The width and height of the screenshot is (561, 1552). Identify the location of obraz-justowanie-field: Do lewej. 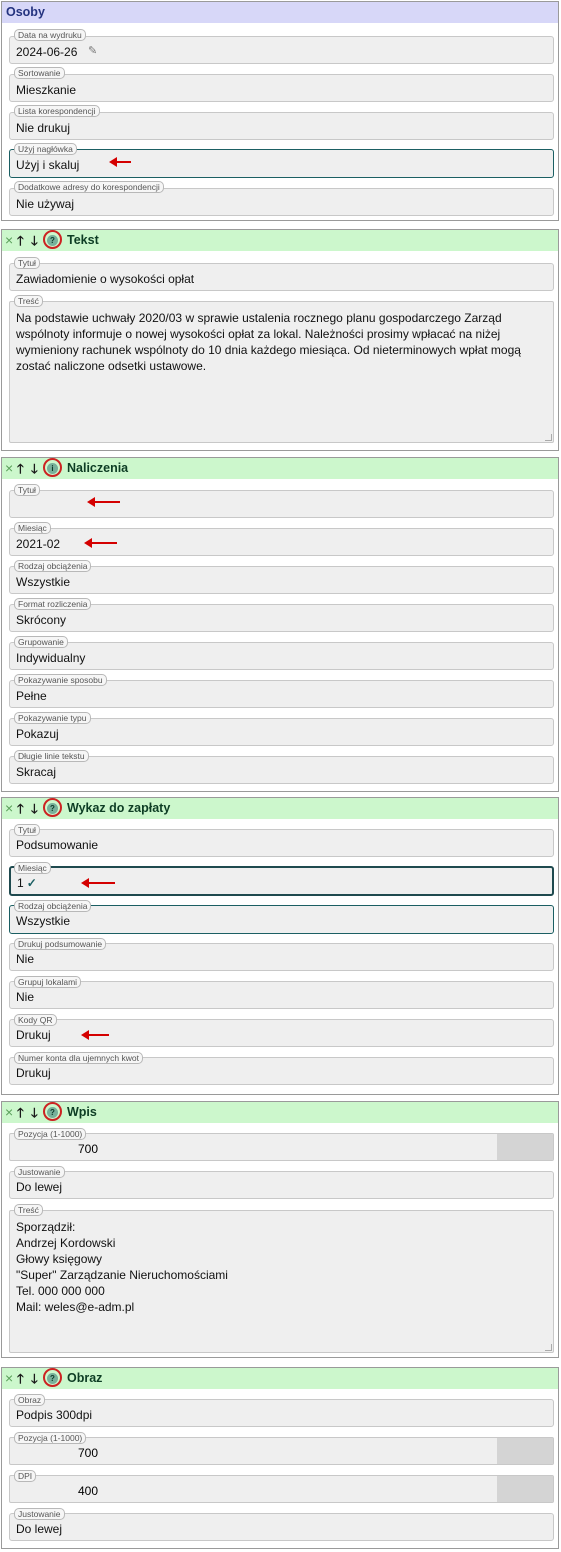
(281, 1527).